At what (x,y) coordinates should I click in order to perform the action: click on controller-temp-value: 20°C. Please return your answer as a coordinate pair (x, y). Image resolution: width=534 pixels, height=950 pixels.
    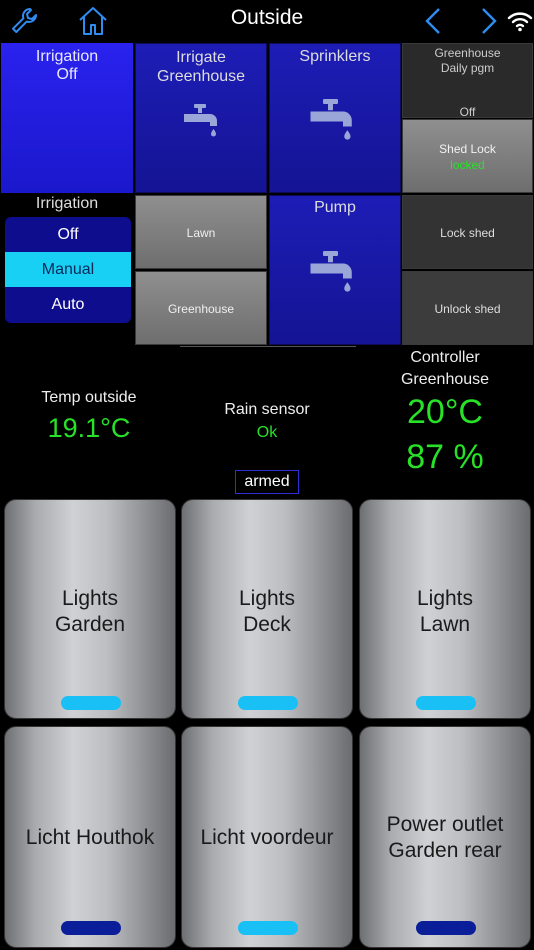
    Looking at the image, I should click on (445, 412).